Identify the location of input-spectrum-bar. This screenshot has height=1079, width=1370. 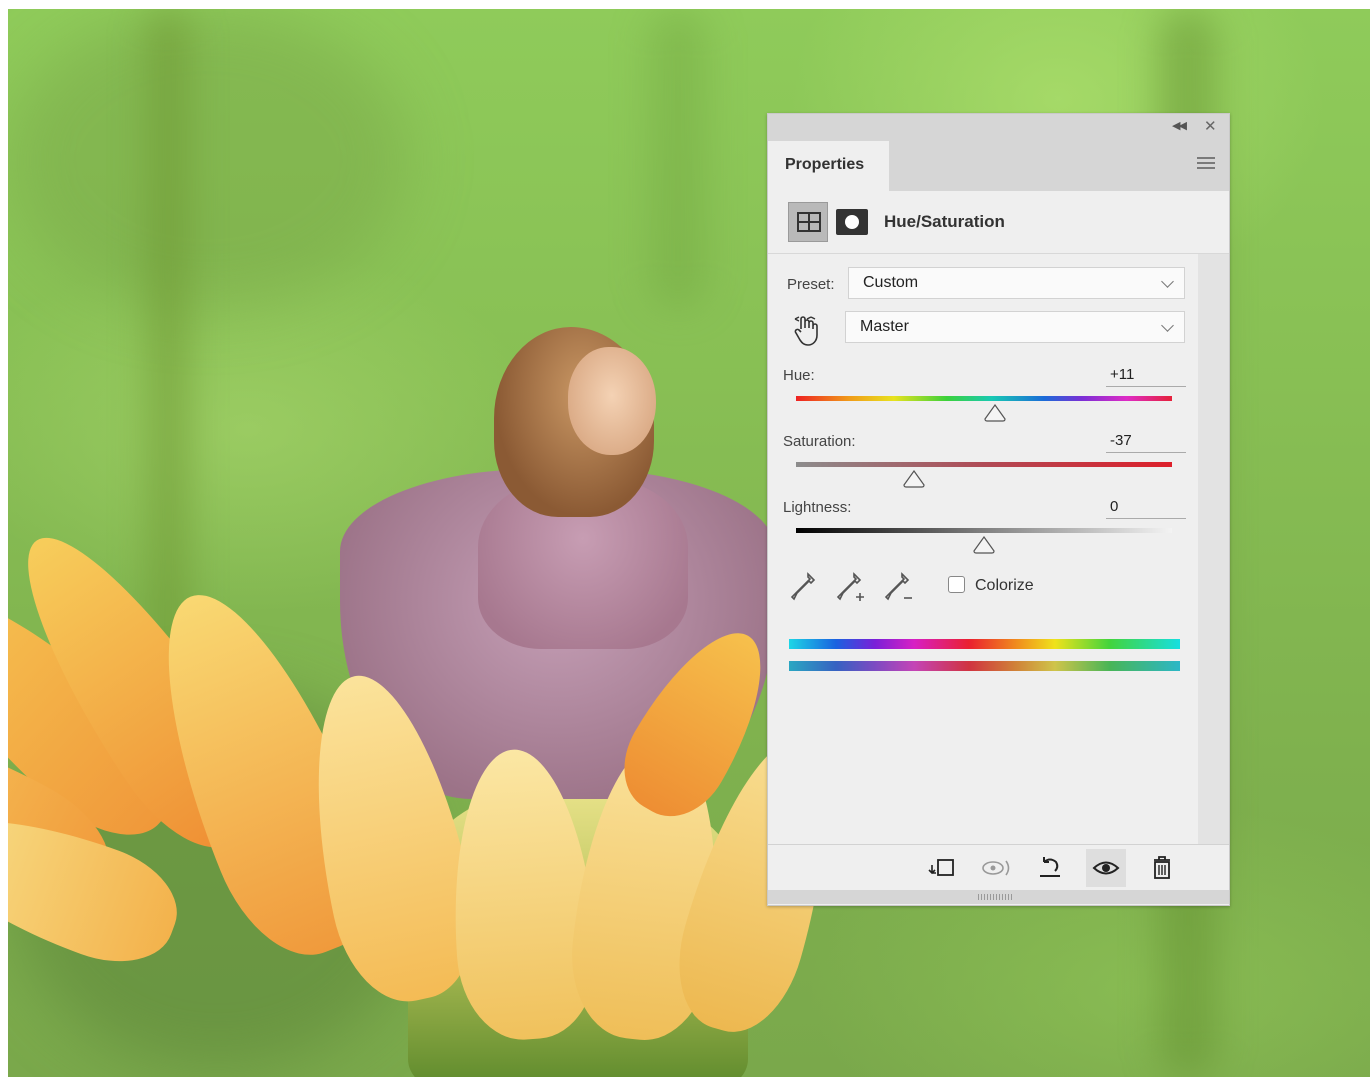
(984, 644).